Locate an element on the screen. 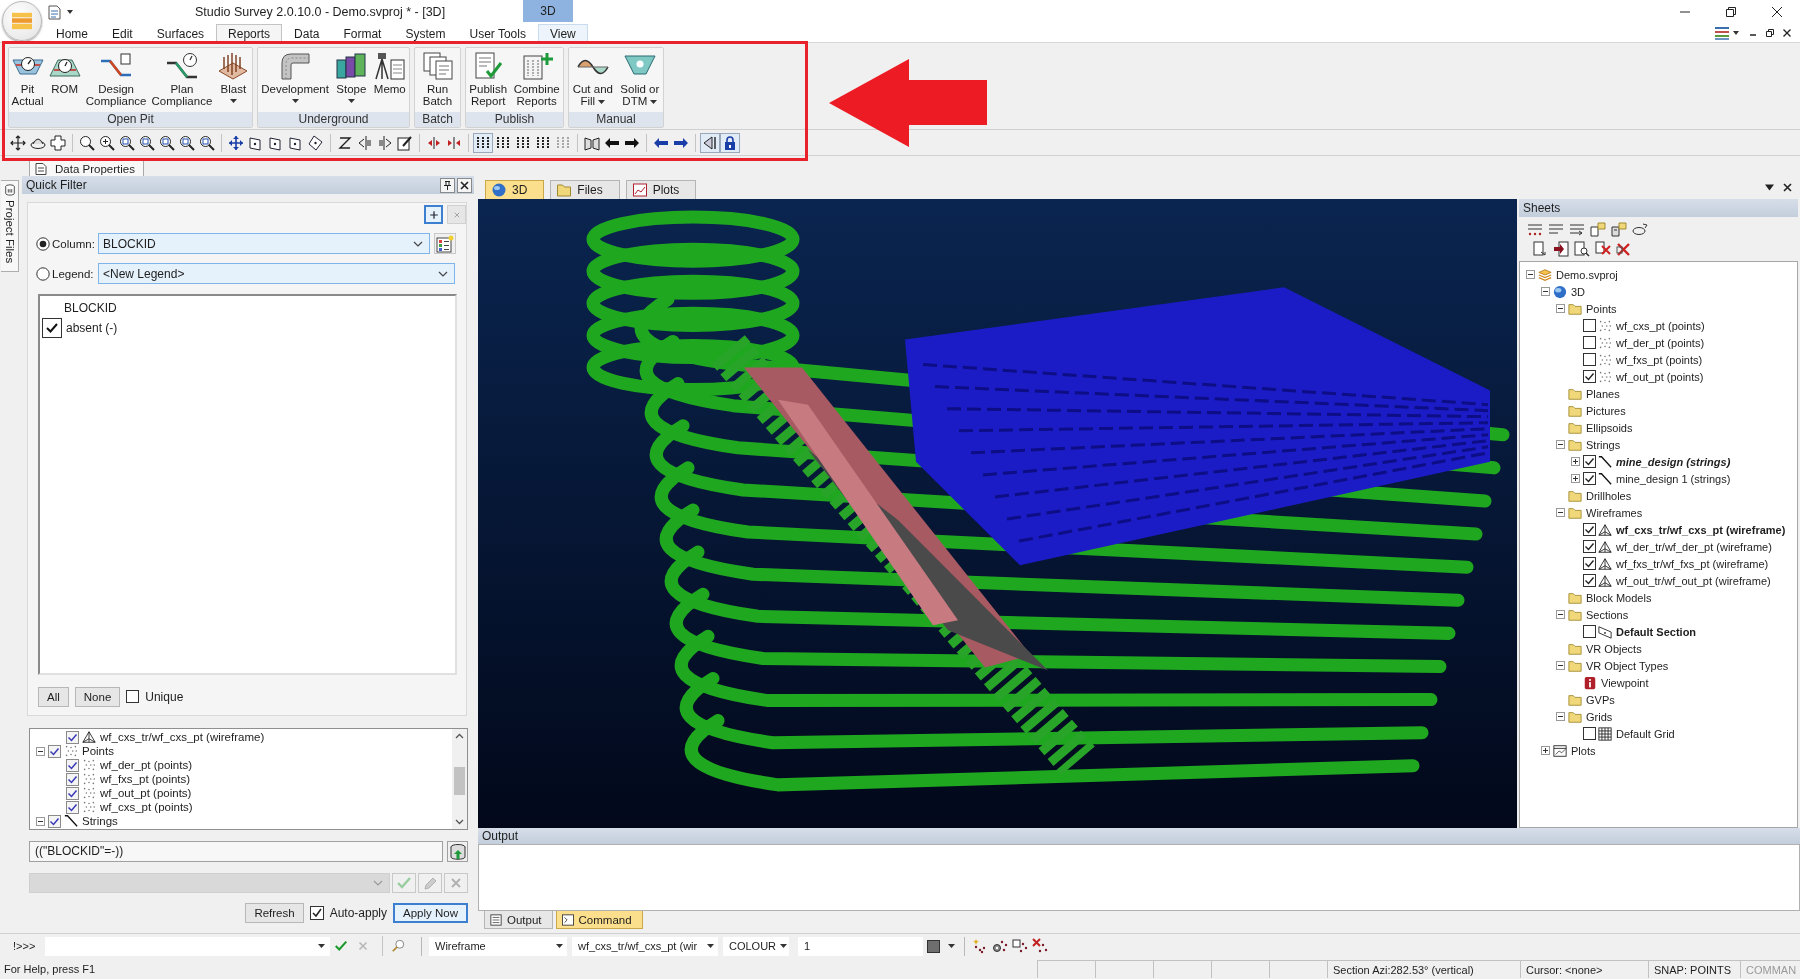 This screenshot has height=979, width=1800. document-tab: Plots is located at coordinates (661, 189).